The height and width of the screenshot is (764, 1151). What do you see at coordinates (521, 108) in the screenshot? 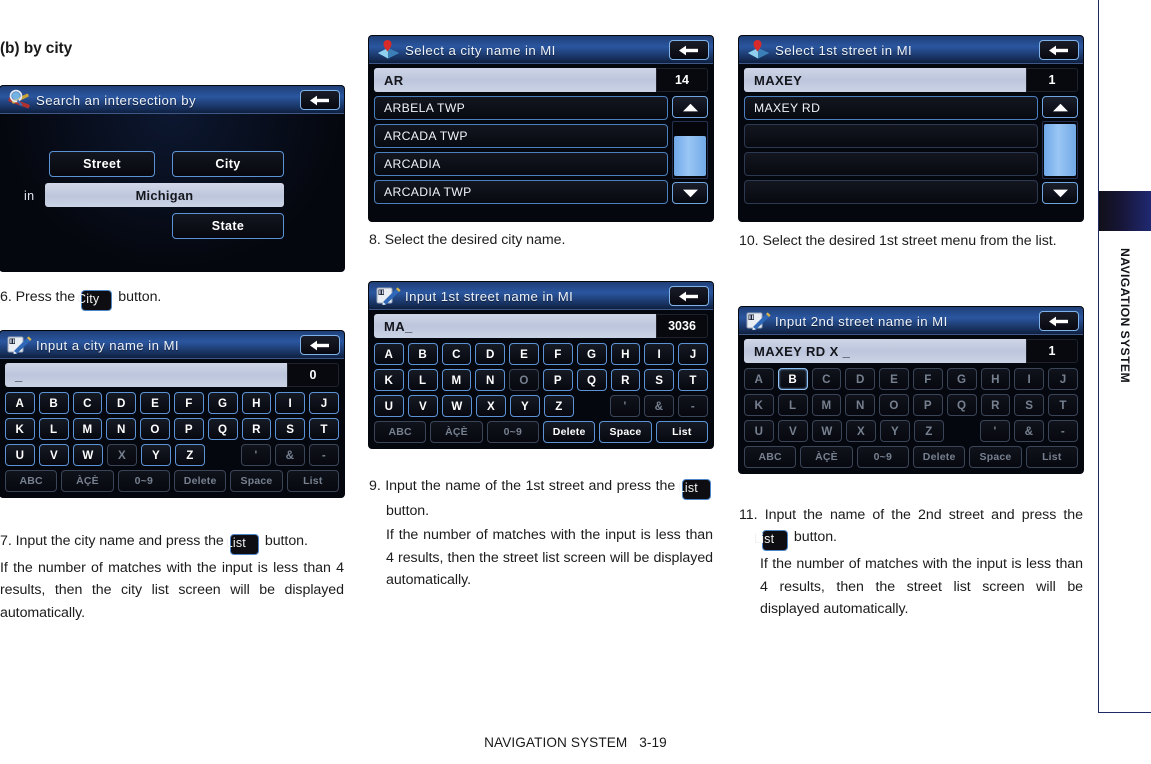
I see `list-item: ARBELA TWP` at bounding box center [521, 108].